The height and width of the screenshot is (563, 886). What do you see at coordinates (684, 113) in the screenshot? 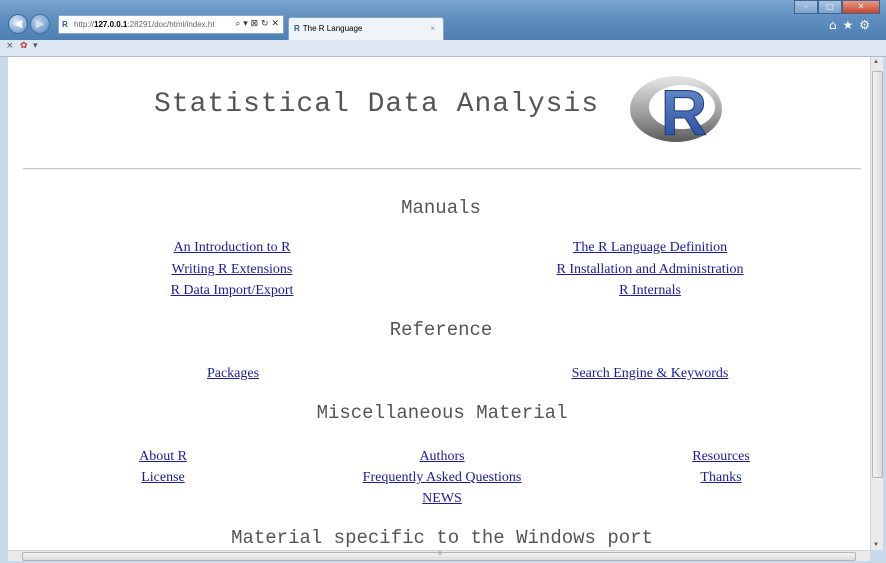
I see `r-logo-letter: R` at bounding box center [684, 113].